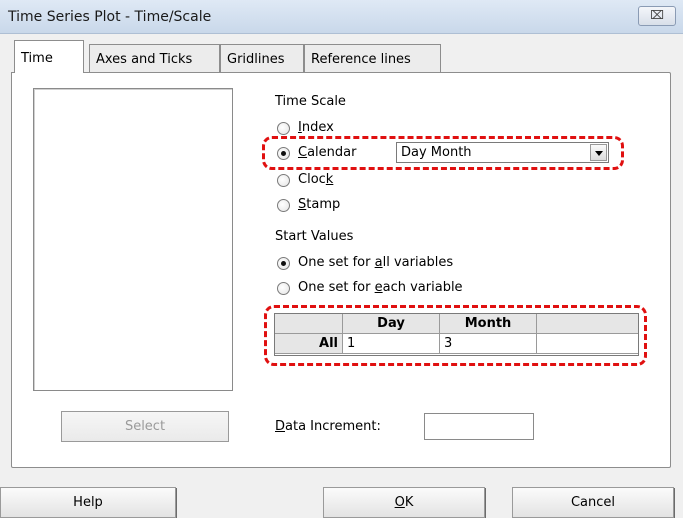  I want to click on select-button: Select, so click(145, 426).